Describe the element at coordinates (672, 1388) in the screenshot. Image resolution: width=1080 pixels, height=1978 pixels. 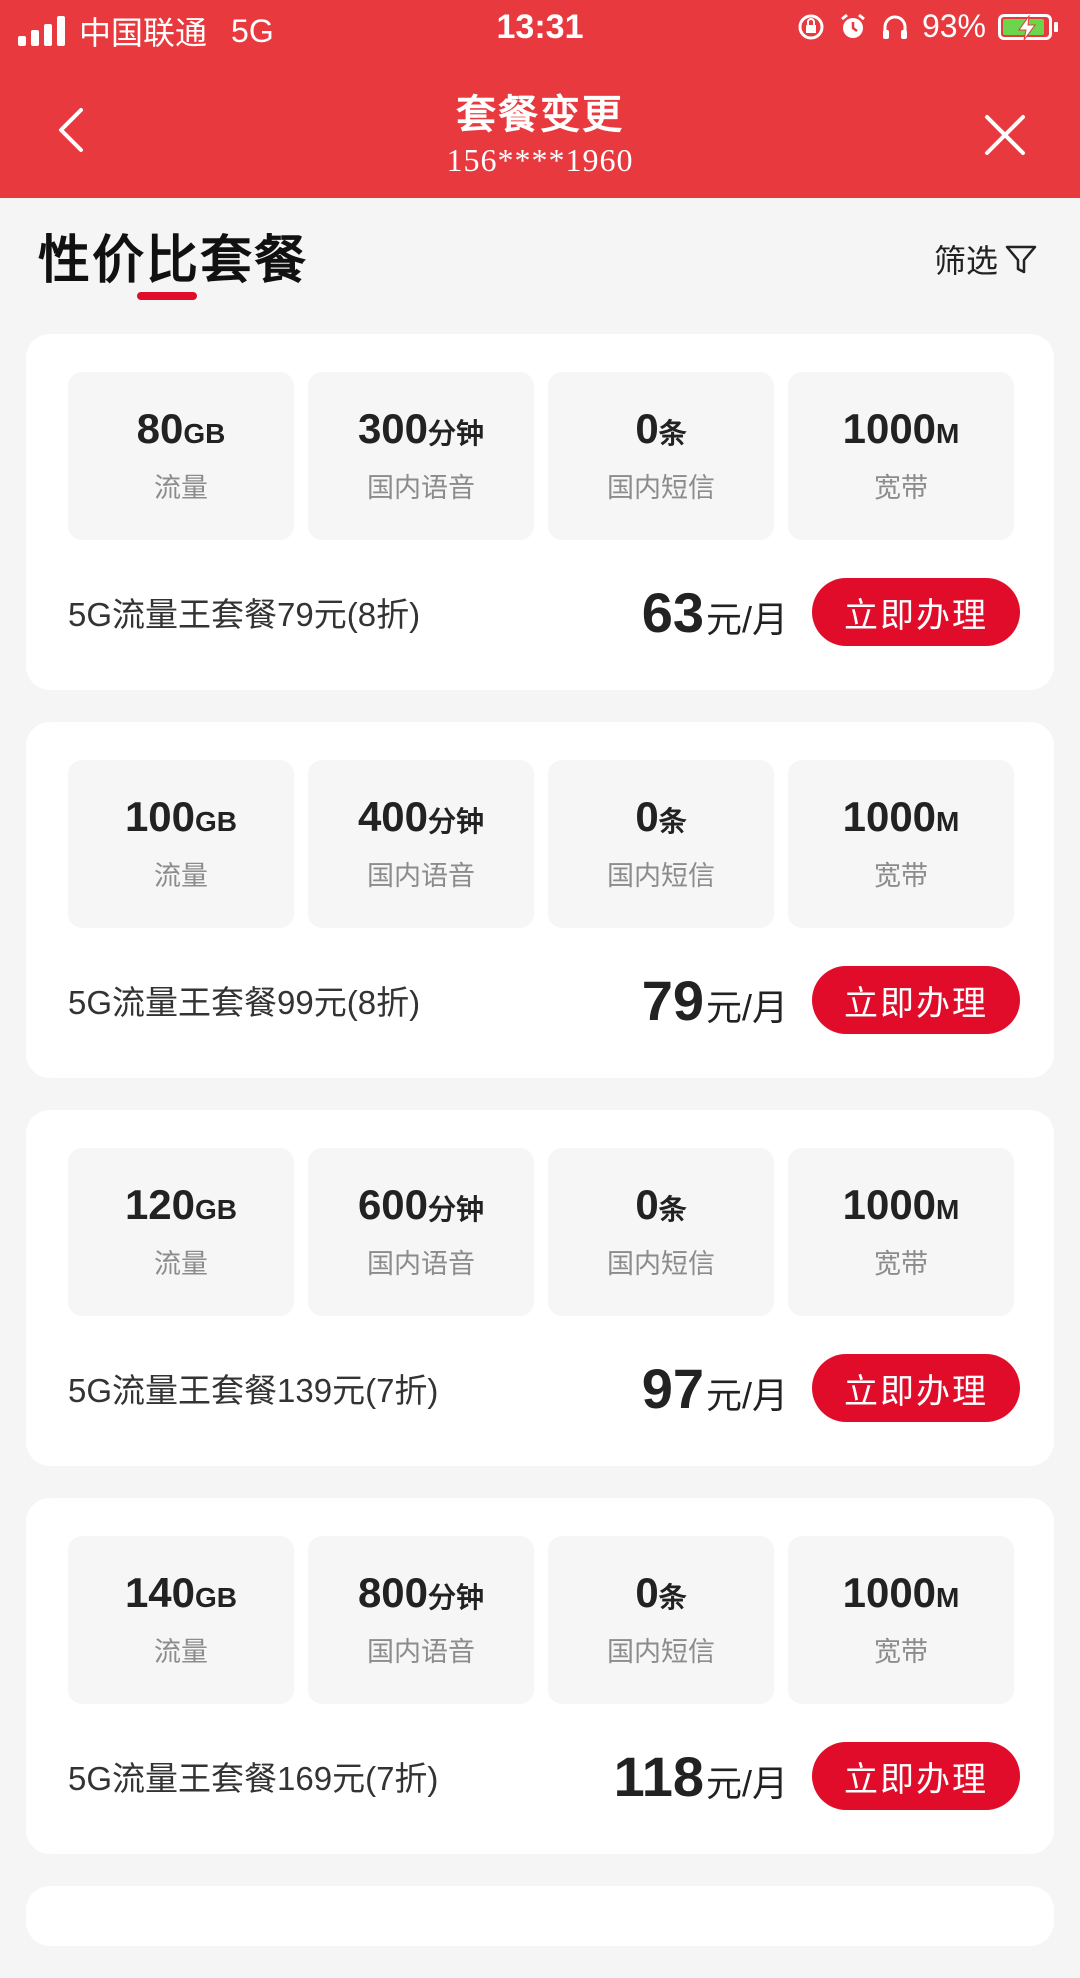
I see `price-value: 97` at that location.